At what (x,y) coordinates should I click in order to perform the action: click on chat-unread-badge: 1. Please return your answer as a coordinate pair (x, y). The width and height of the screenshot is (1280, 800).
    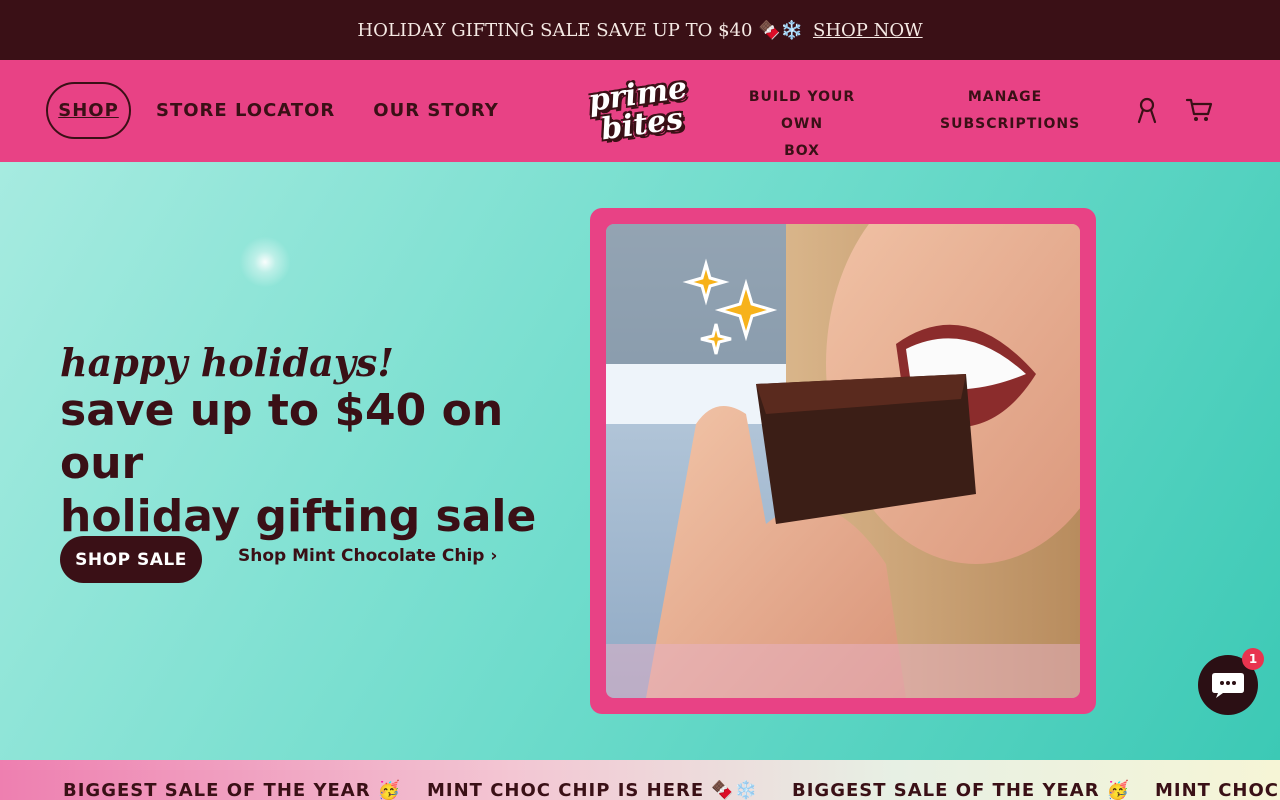
    Looking at the image, I should click on (1253, 659).